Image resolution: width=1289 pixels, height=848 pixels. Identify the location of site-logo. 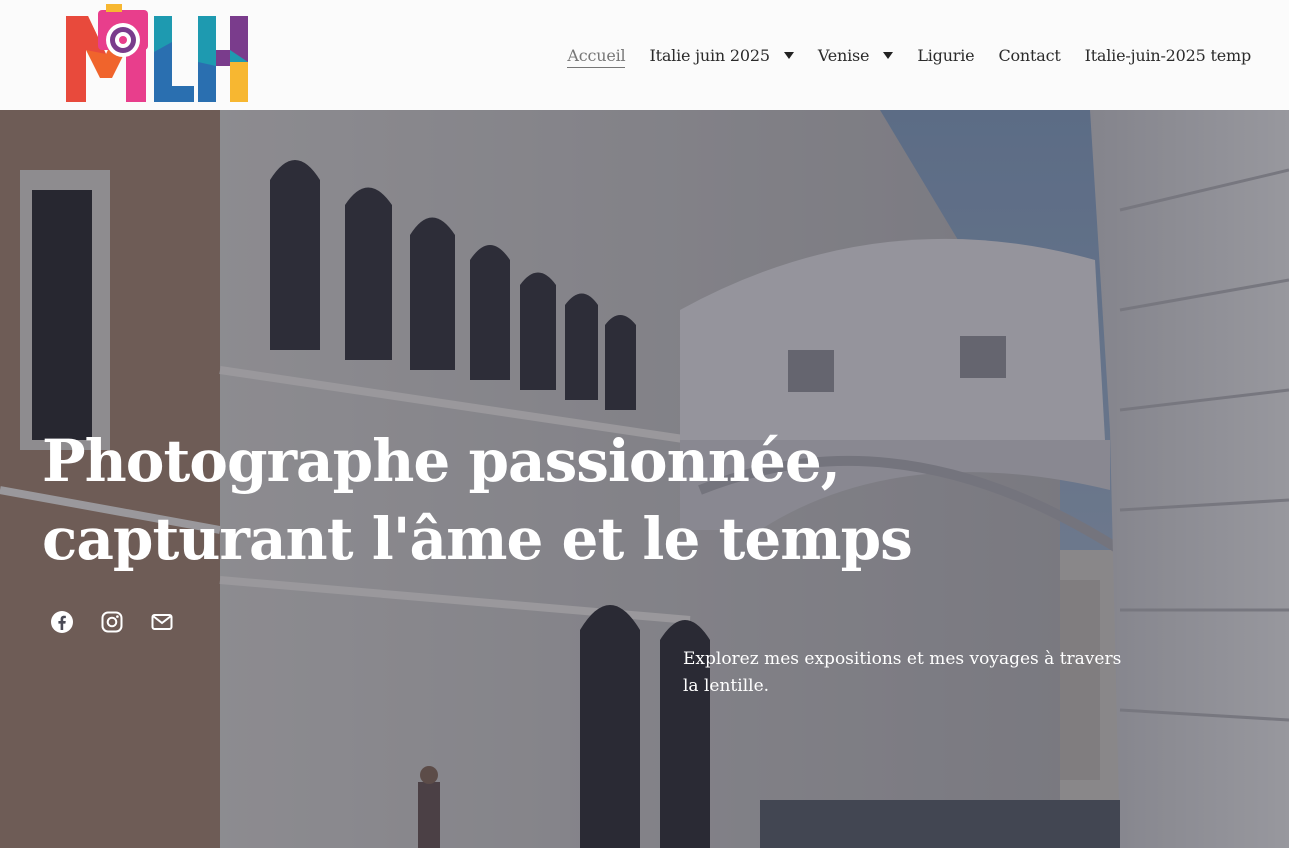
(157, 54).